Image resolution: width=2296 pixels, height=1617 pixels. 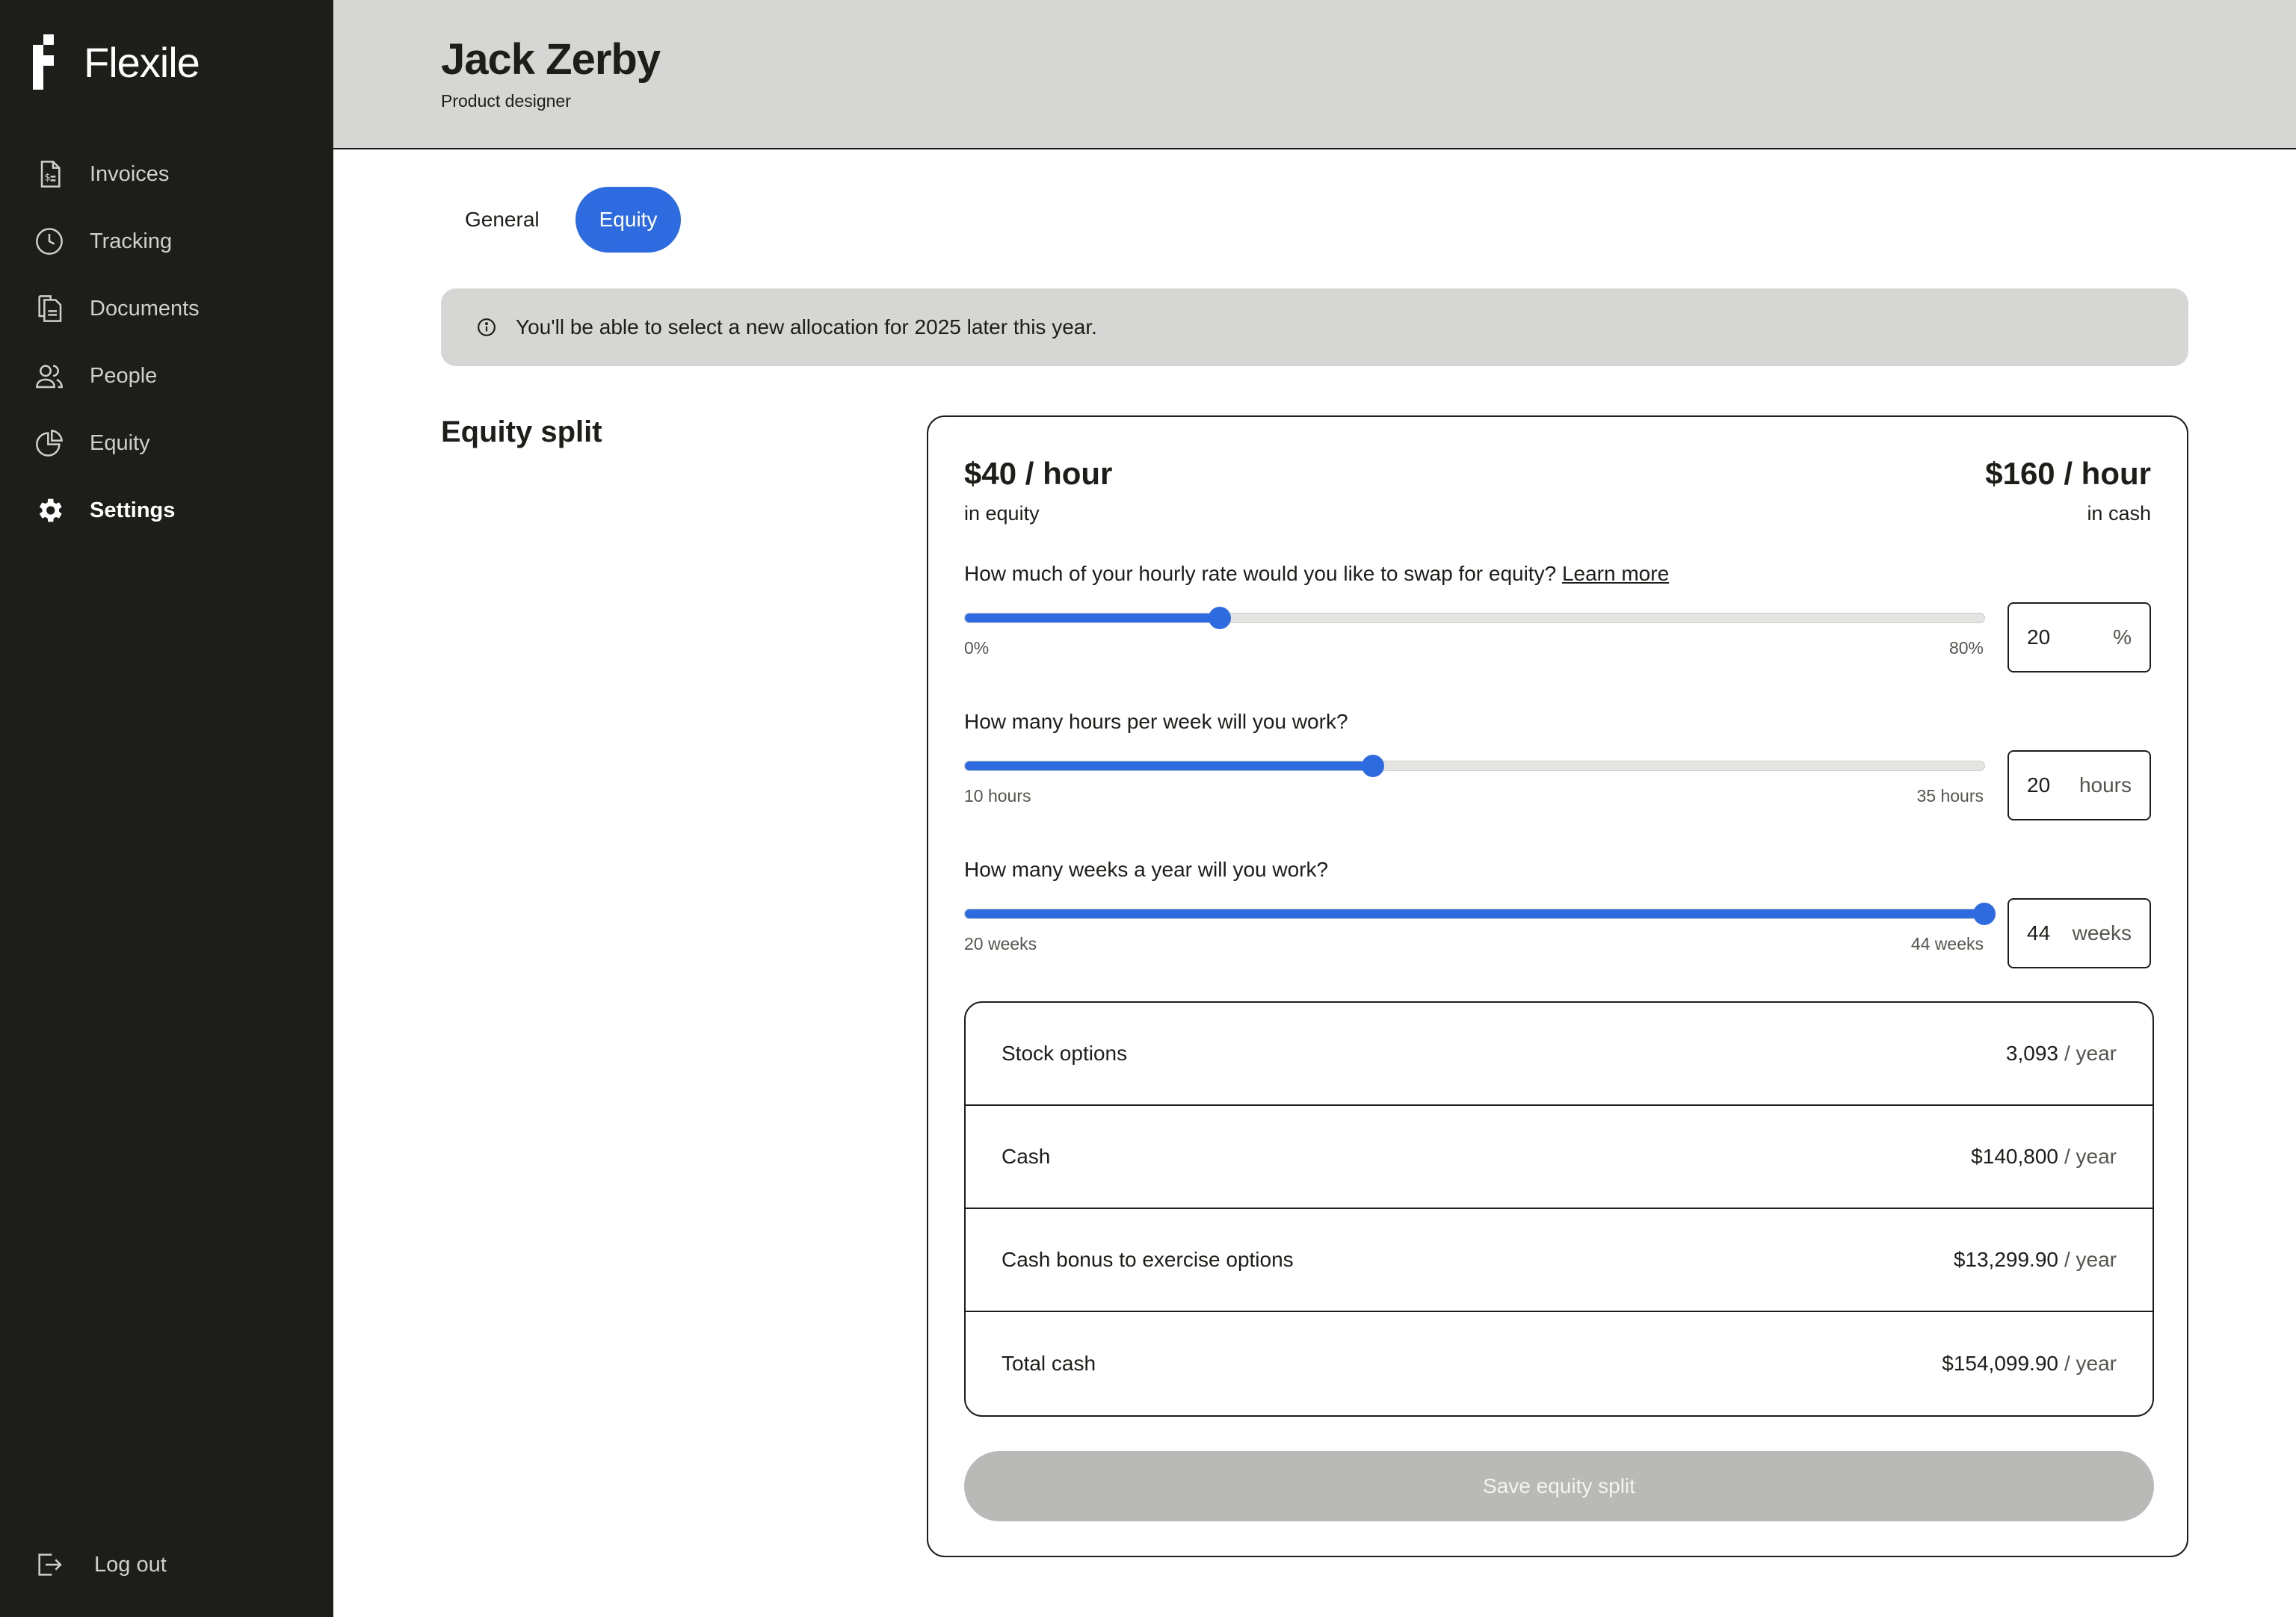 I want to click on brand: Flexile, so click(x=117, y=62).